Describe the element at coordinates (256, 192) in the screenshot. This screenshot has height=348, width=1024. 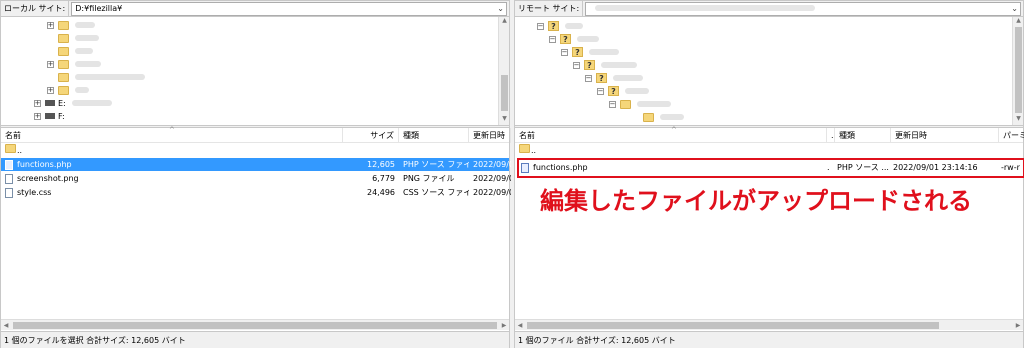
I see `table-row: style.css 24,496 CSS ソース ファイル 2022/09/0` at that location.